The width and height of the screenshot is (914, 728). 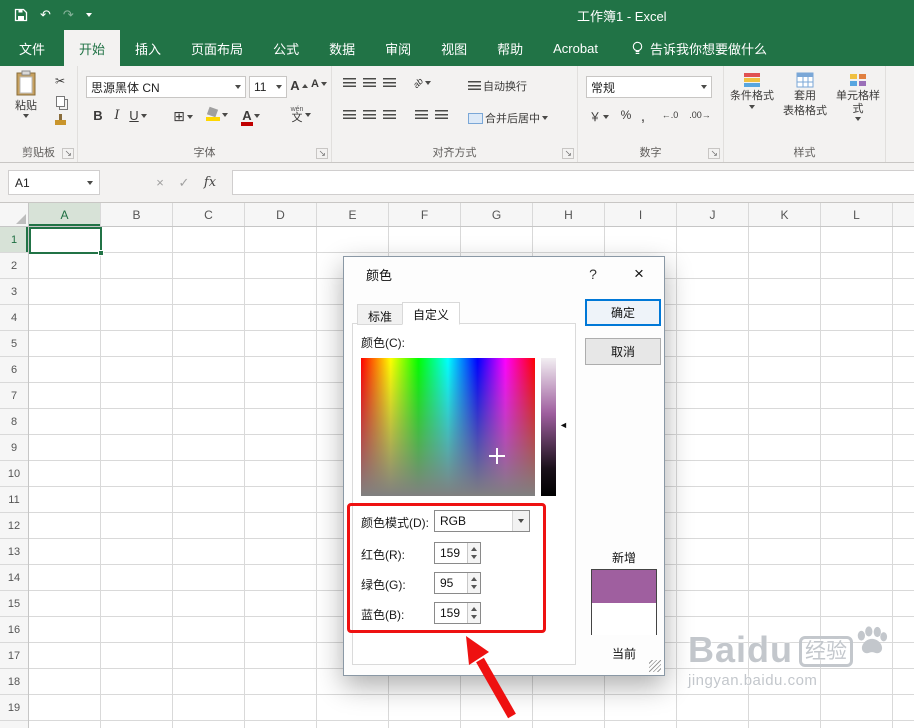 What do you see at coordinates (369, 83) in the screenshot?
I see `align-middle-button` at bounding box center [369, 83].